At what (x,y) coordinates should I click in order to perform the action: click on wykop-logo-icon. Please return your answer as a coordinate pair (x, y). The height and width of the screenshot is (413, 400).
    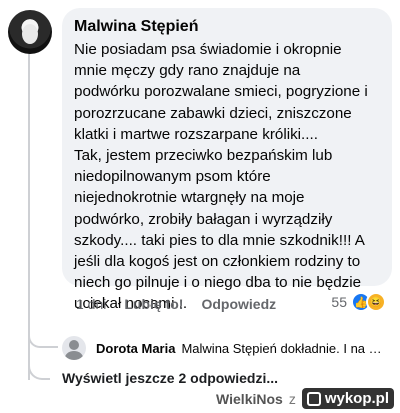
    Looking at the image, I should click on (313, 398).